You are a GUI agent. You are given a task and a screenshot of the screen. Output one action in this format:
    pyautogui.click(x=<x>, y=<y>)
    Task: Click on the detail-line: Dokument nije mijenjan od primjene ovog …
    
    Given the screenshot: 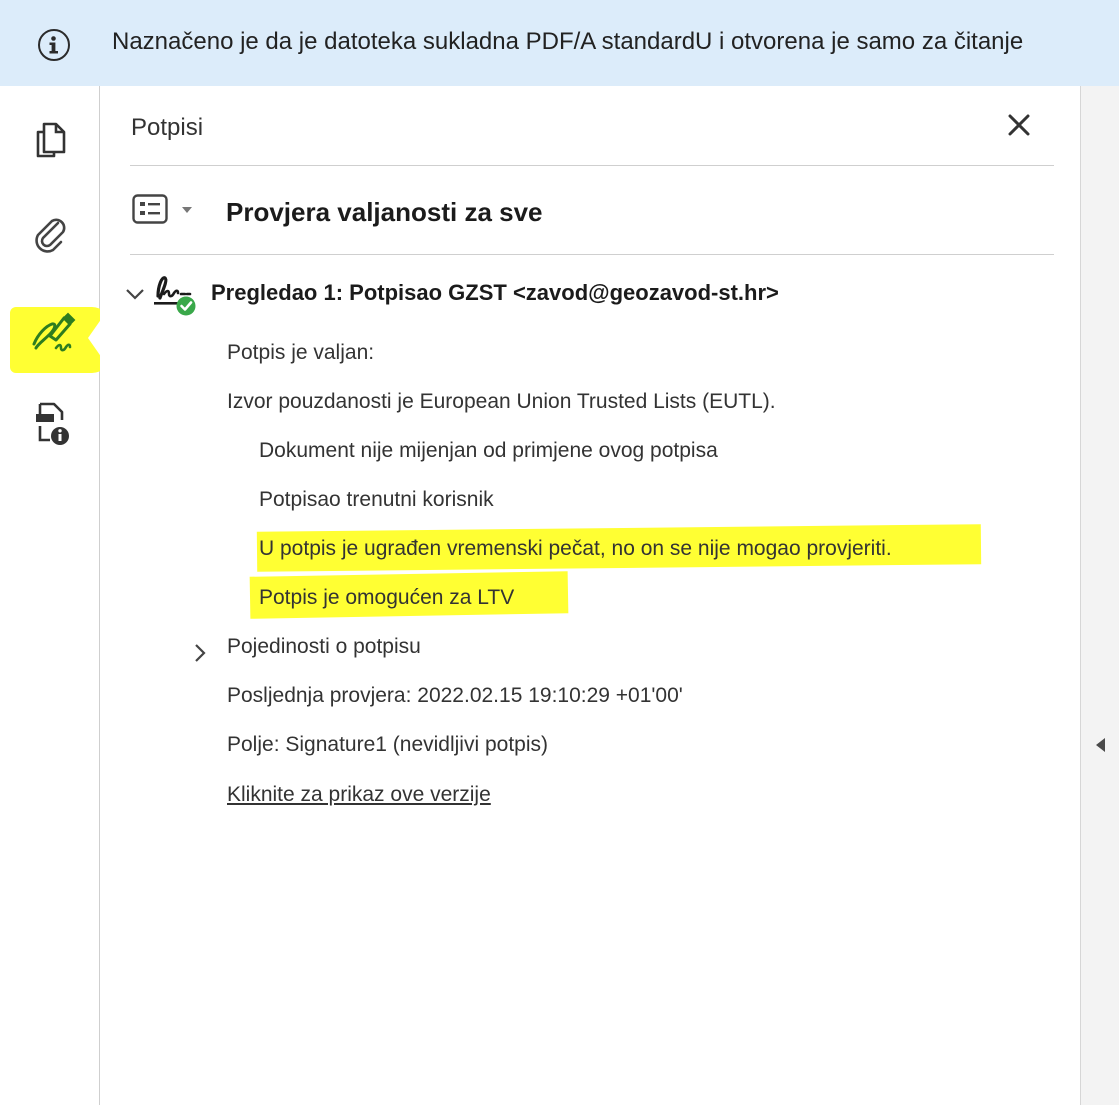 What is the action you would take?
    pyautogui.click(x=488, y=450)
    